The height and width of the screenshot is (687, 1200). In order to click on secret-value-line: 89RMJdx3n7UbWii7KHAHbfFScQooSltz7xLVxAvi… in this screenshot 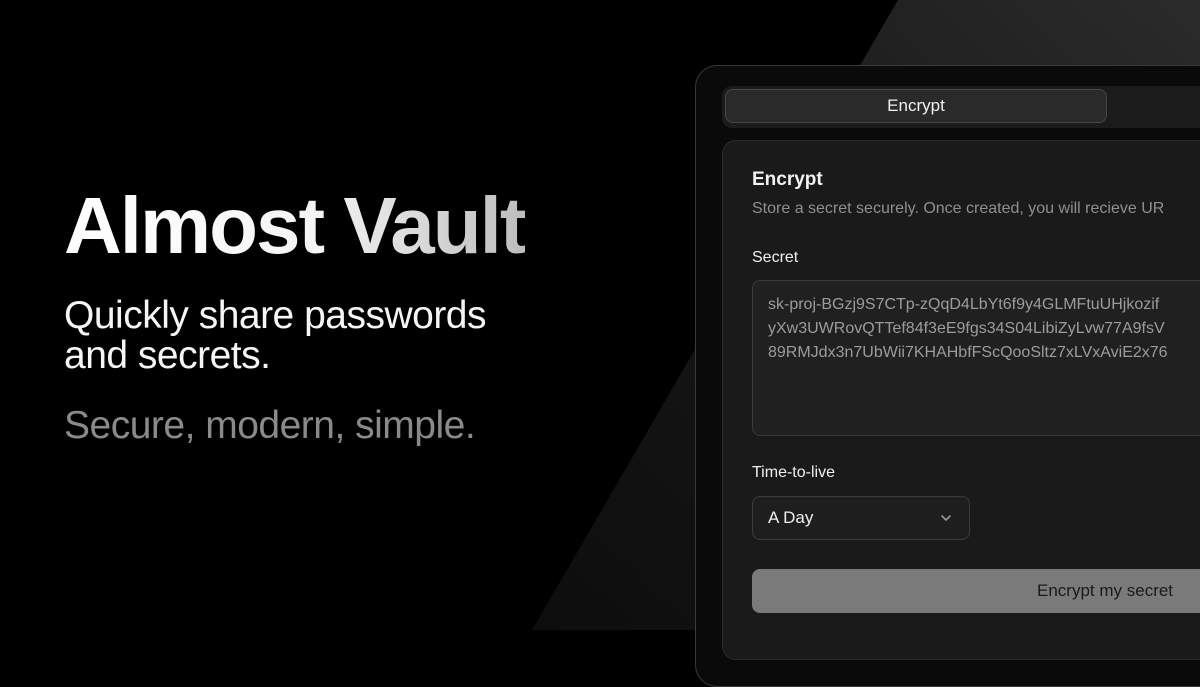, I will do `click(968, 352)`.